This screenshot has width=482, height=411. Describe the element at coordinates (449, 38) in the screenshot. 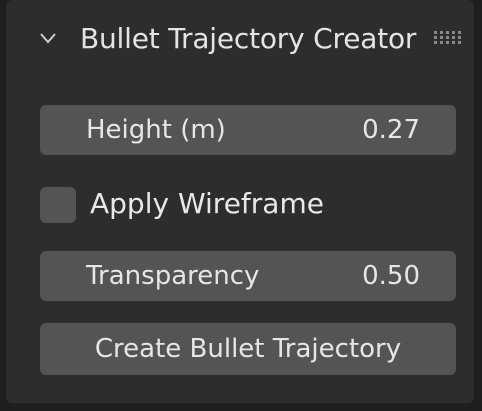

I see `grip-dots-icon` at that location.